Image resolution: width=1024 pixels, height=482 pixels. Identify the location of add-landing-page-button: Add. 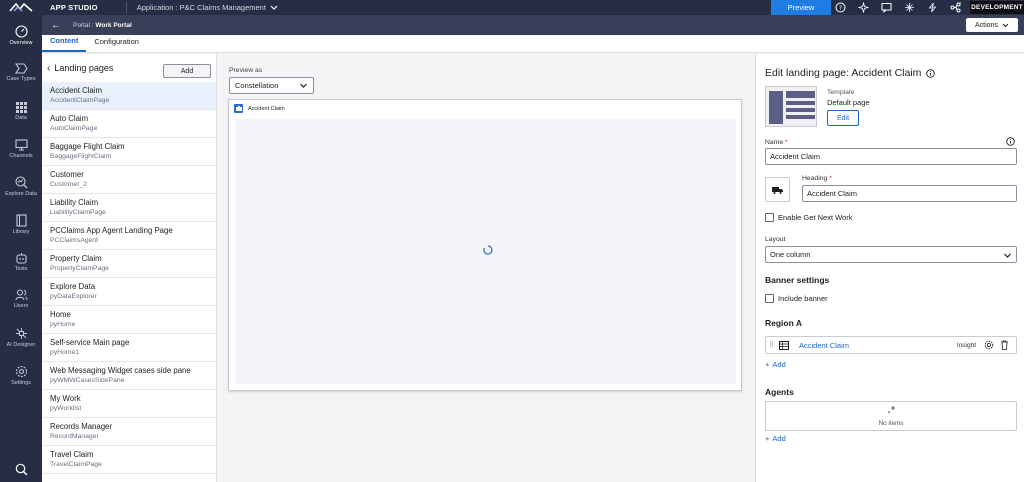
(187, 71).